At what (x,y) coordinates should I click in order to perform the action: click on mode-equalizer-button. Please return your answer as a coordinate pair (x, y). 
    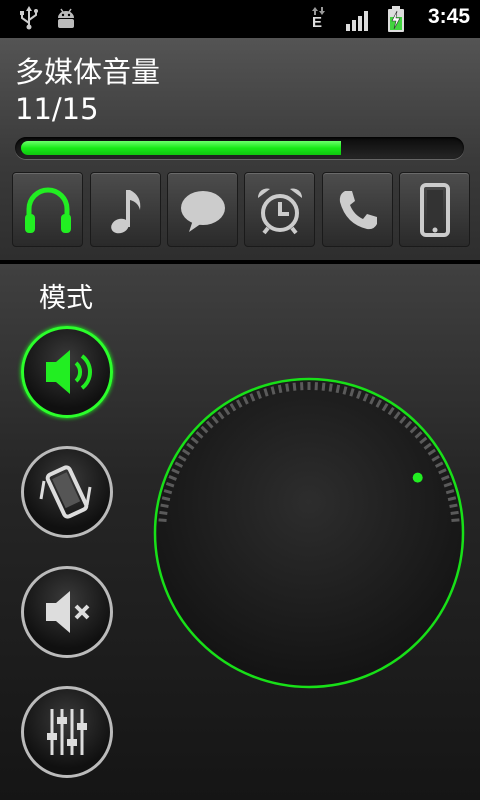
    Looking at the image, I should click on (67, 732).